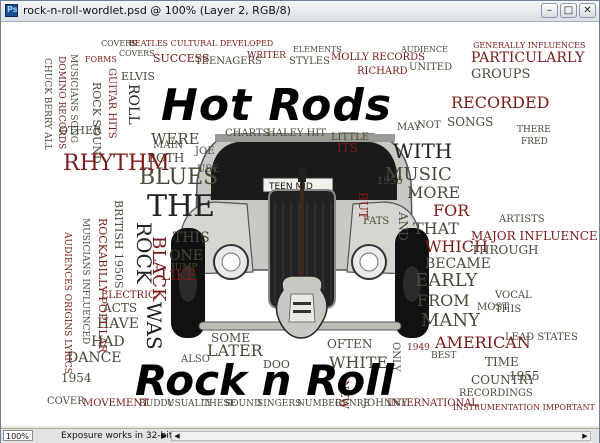 The width and height of the screenshot is (600, 443). Describe the element at coordinates (137, 53) in the screenshot. I see `svg-text: COVERS` at that location.